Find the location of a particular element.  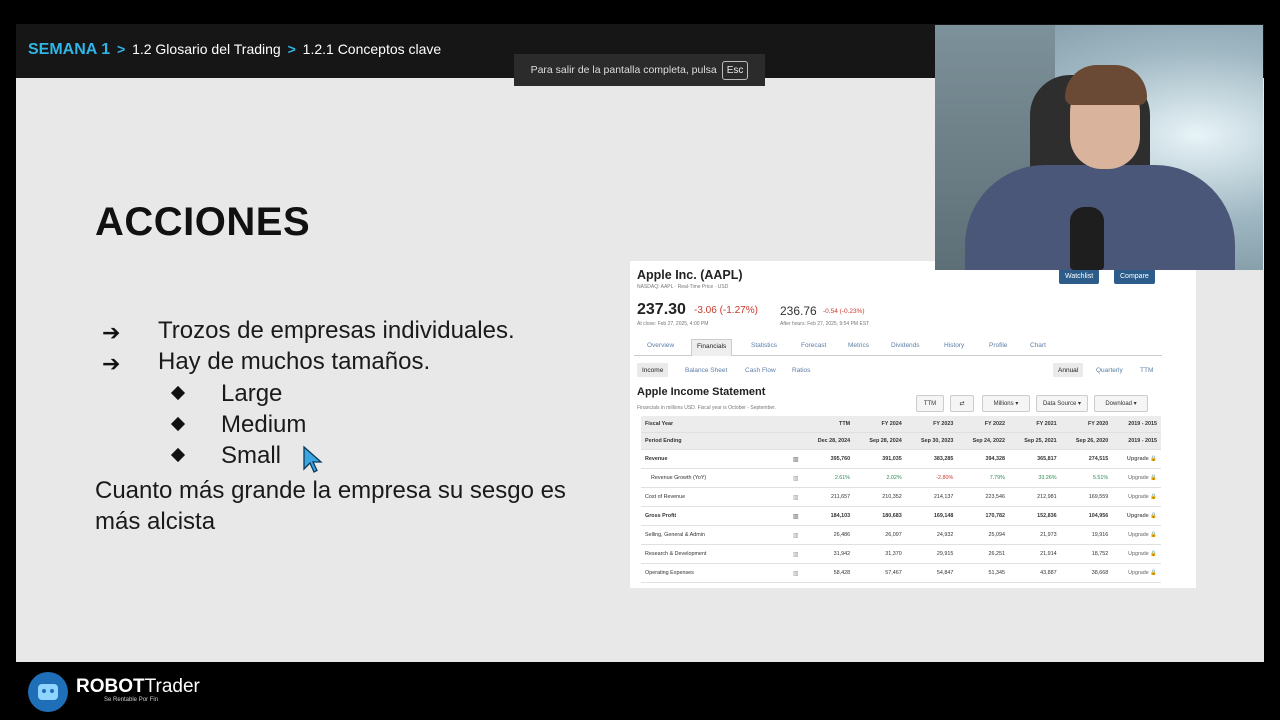

table-cell: 2.61% is located at coordinates (828, 478).